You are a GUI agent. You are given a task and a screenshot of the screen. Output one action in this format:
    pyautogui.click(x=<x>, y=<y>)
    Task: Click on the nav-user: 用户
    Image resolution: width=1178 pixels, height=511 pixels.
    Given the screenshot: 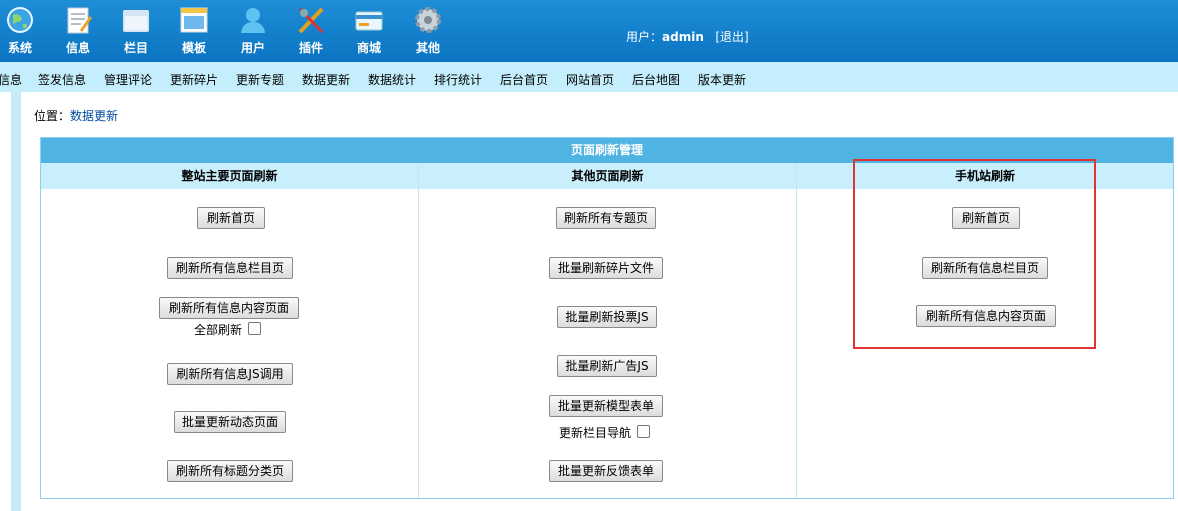 What is the action you would take?
    pyautogui.click(x=253, y=29)
    